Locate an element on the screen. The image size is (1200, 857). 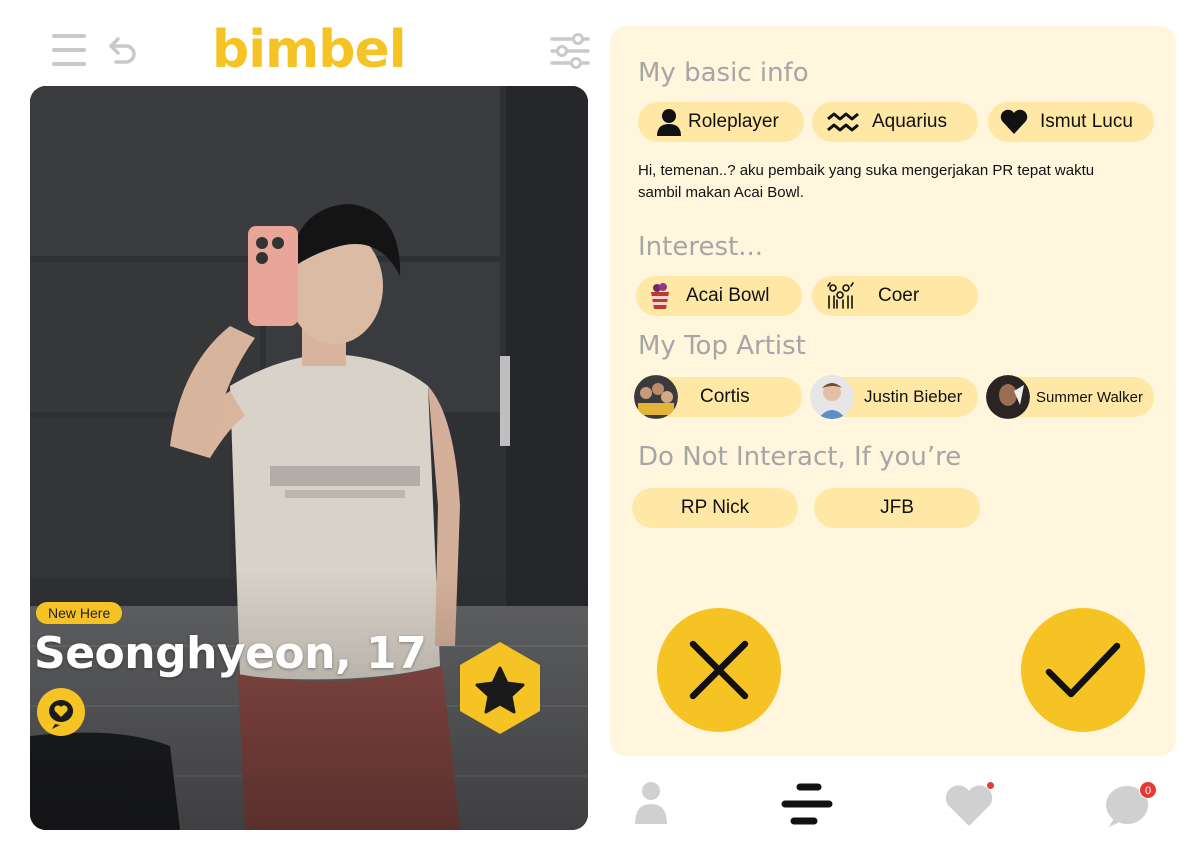
accept-button is located at coordinates (1083, 670).